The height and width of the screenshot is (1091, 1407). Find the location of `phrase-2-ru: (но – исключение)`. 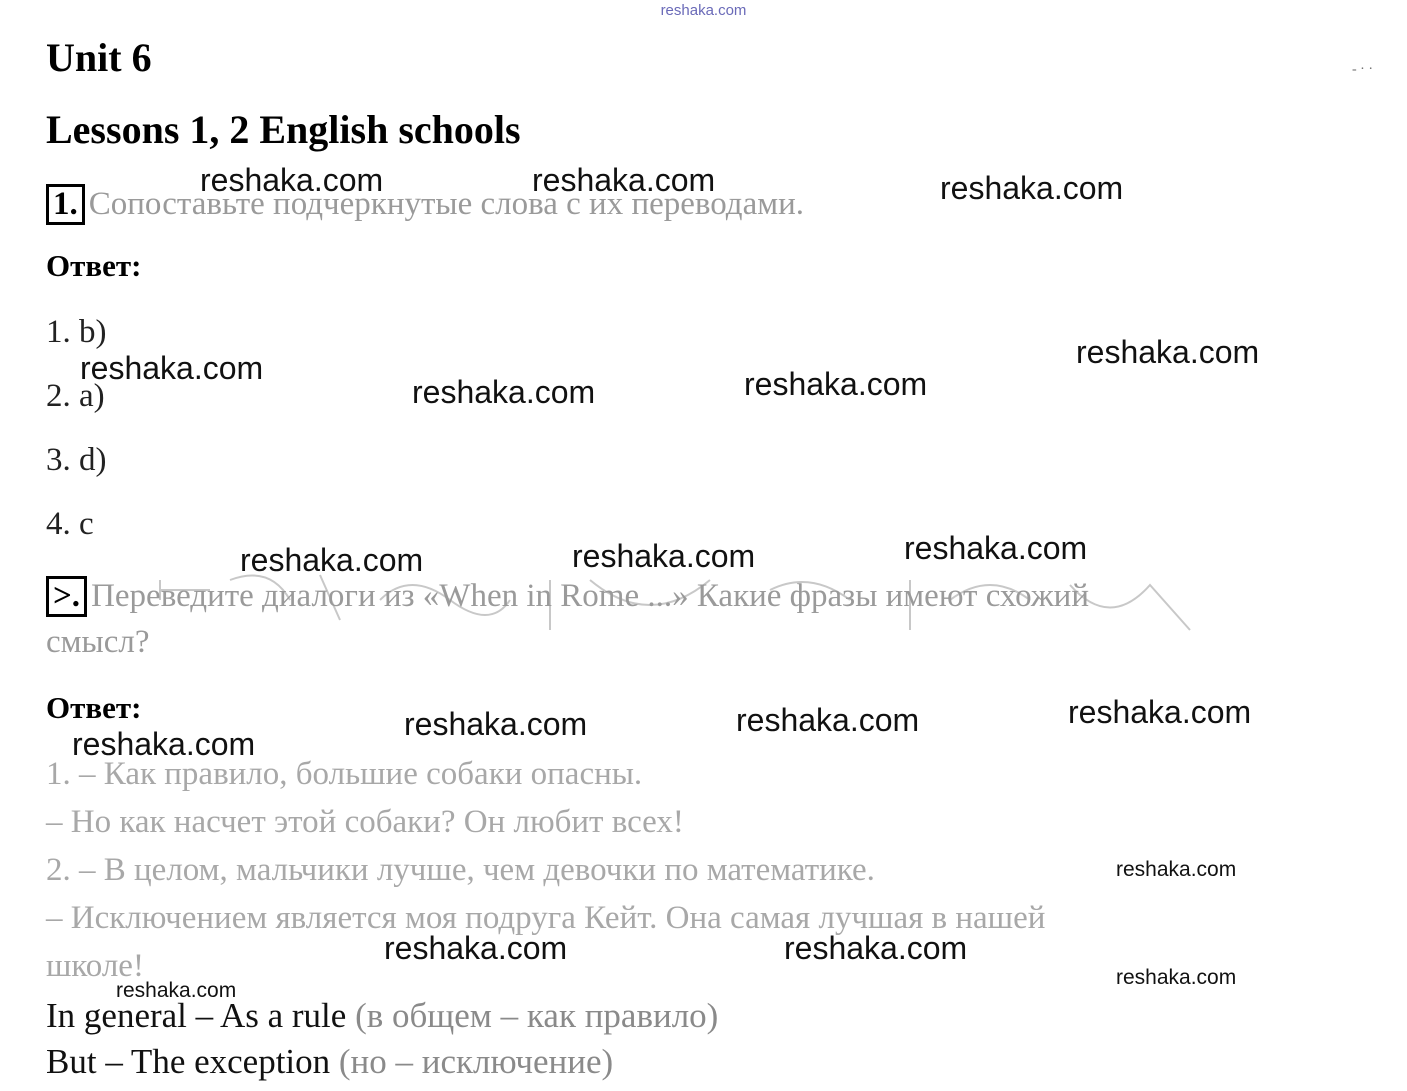

phrase-2-ru: (но – исключение) is located at coordinates (476, 1061).